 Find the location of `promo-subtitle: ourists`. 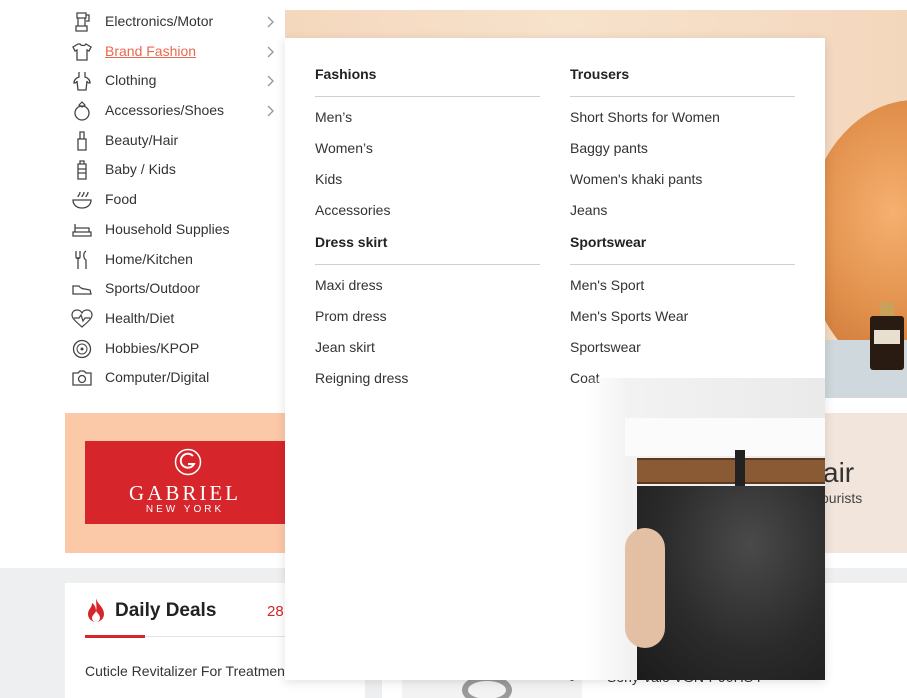

promo-subtitle: ourists is located at coordinates (842, 498).